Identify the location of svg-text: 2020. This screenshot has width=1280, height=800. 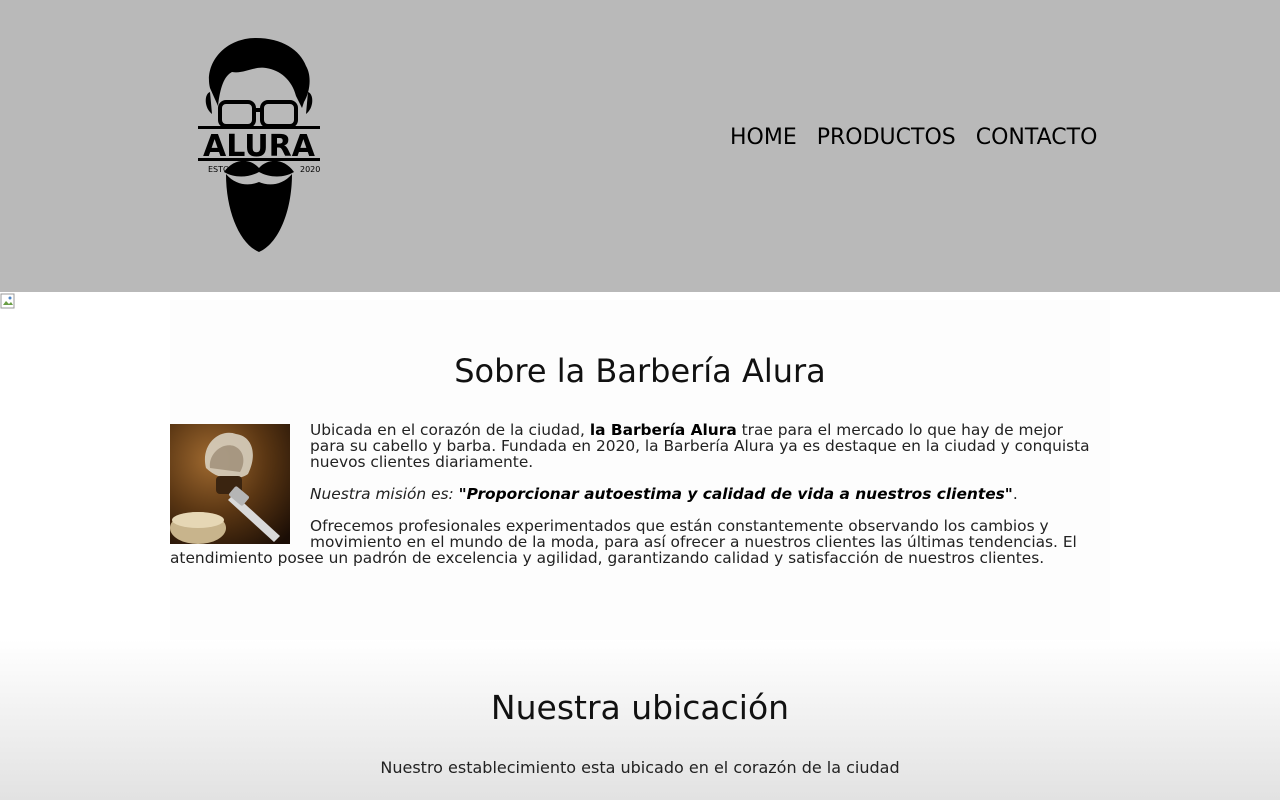
(310, 169).